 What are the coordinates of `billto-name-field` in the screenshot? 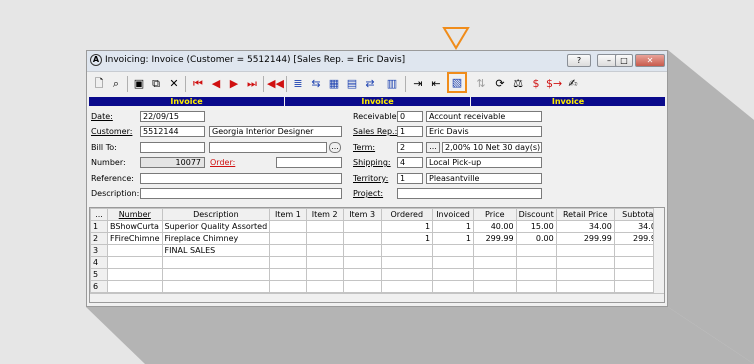 It's located at (268, 147).